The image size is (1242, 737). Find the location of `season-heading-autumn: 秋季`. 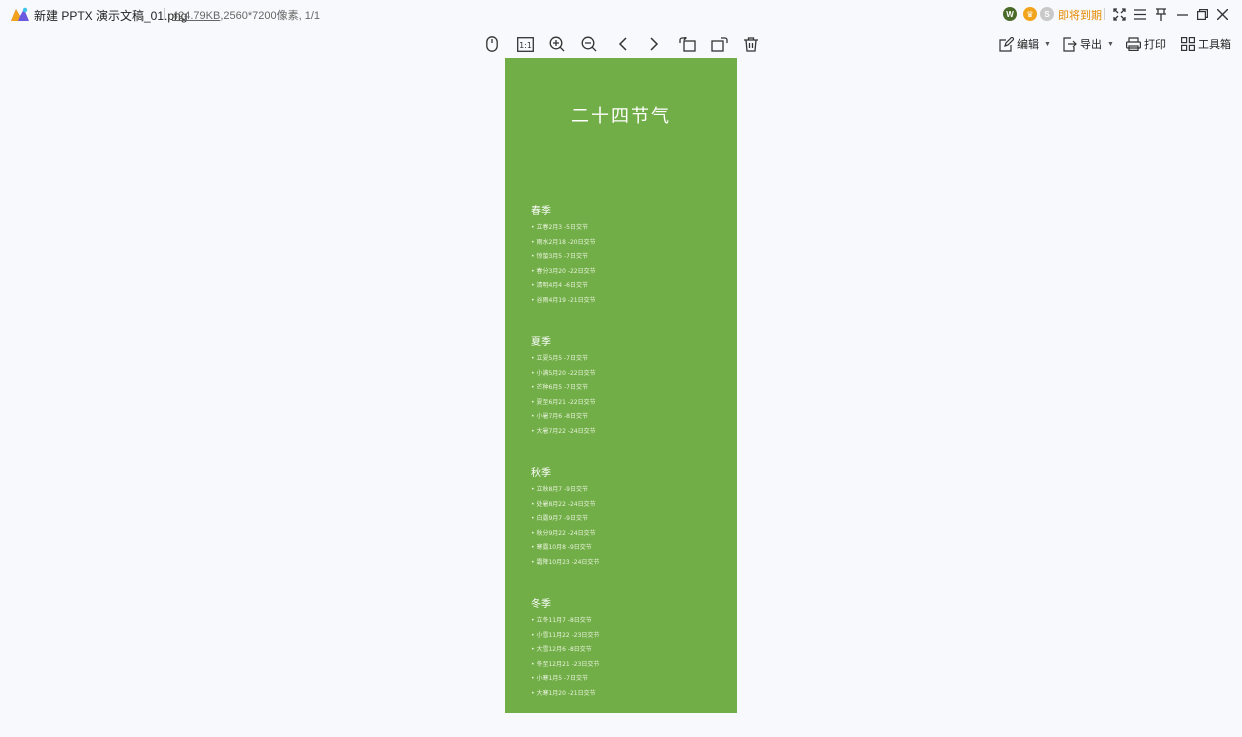

season-heading-autumn: 秋季 is located at coordinates (541, 473).